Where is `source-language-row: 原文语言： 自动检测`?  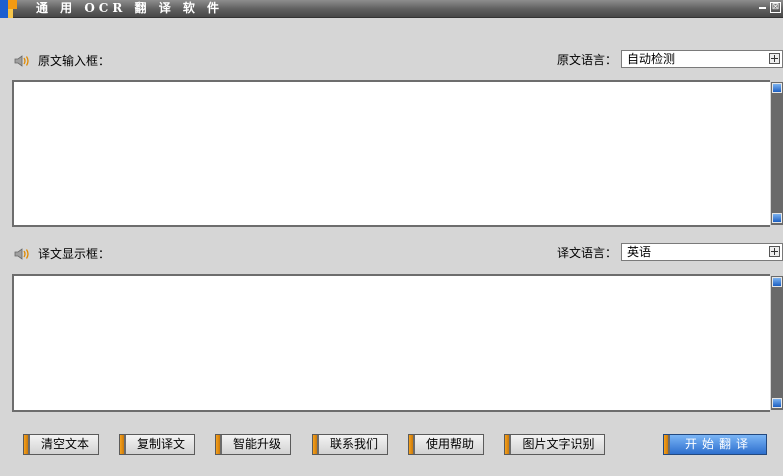 source-language-row: 原文语言： 自动检测 is located at coordinates (670, 59).